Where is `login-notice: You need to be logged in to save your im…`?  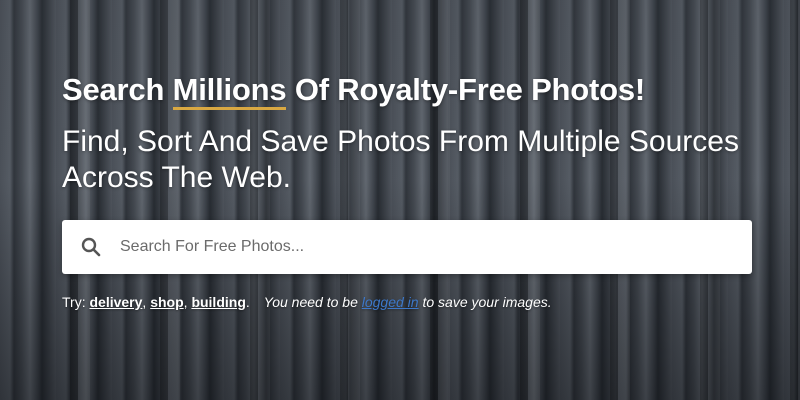 login-notice: You need to be logged in to save your im… is located at coordinates (407, 302).